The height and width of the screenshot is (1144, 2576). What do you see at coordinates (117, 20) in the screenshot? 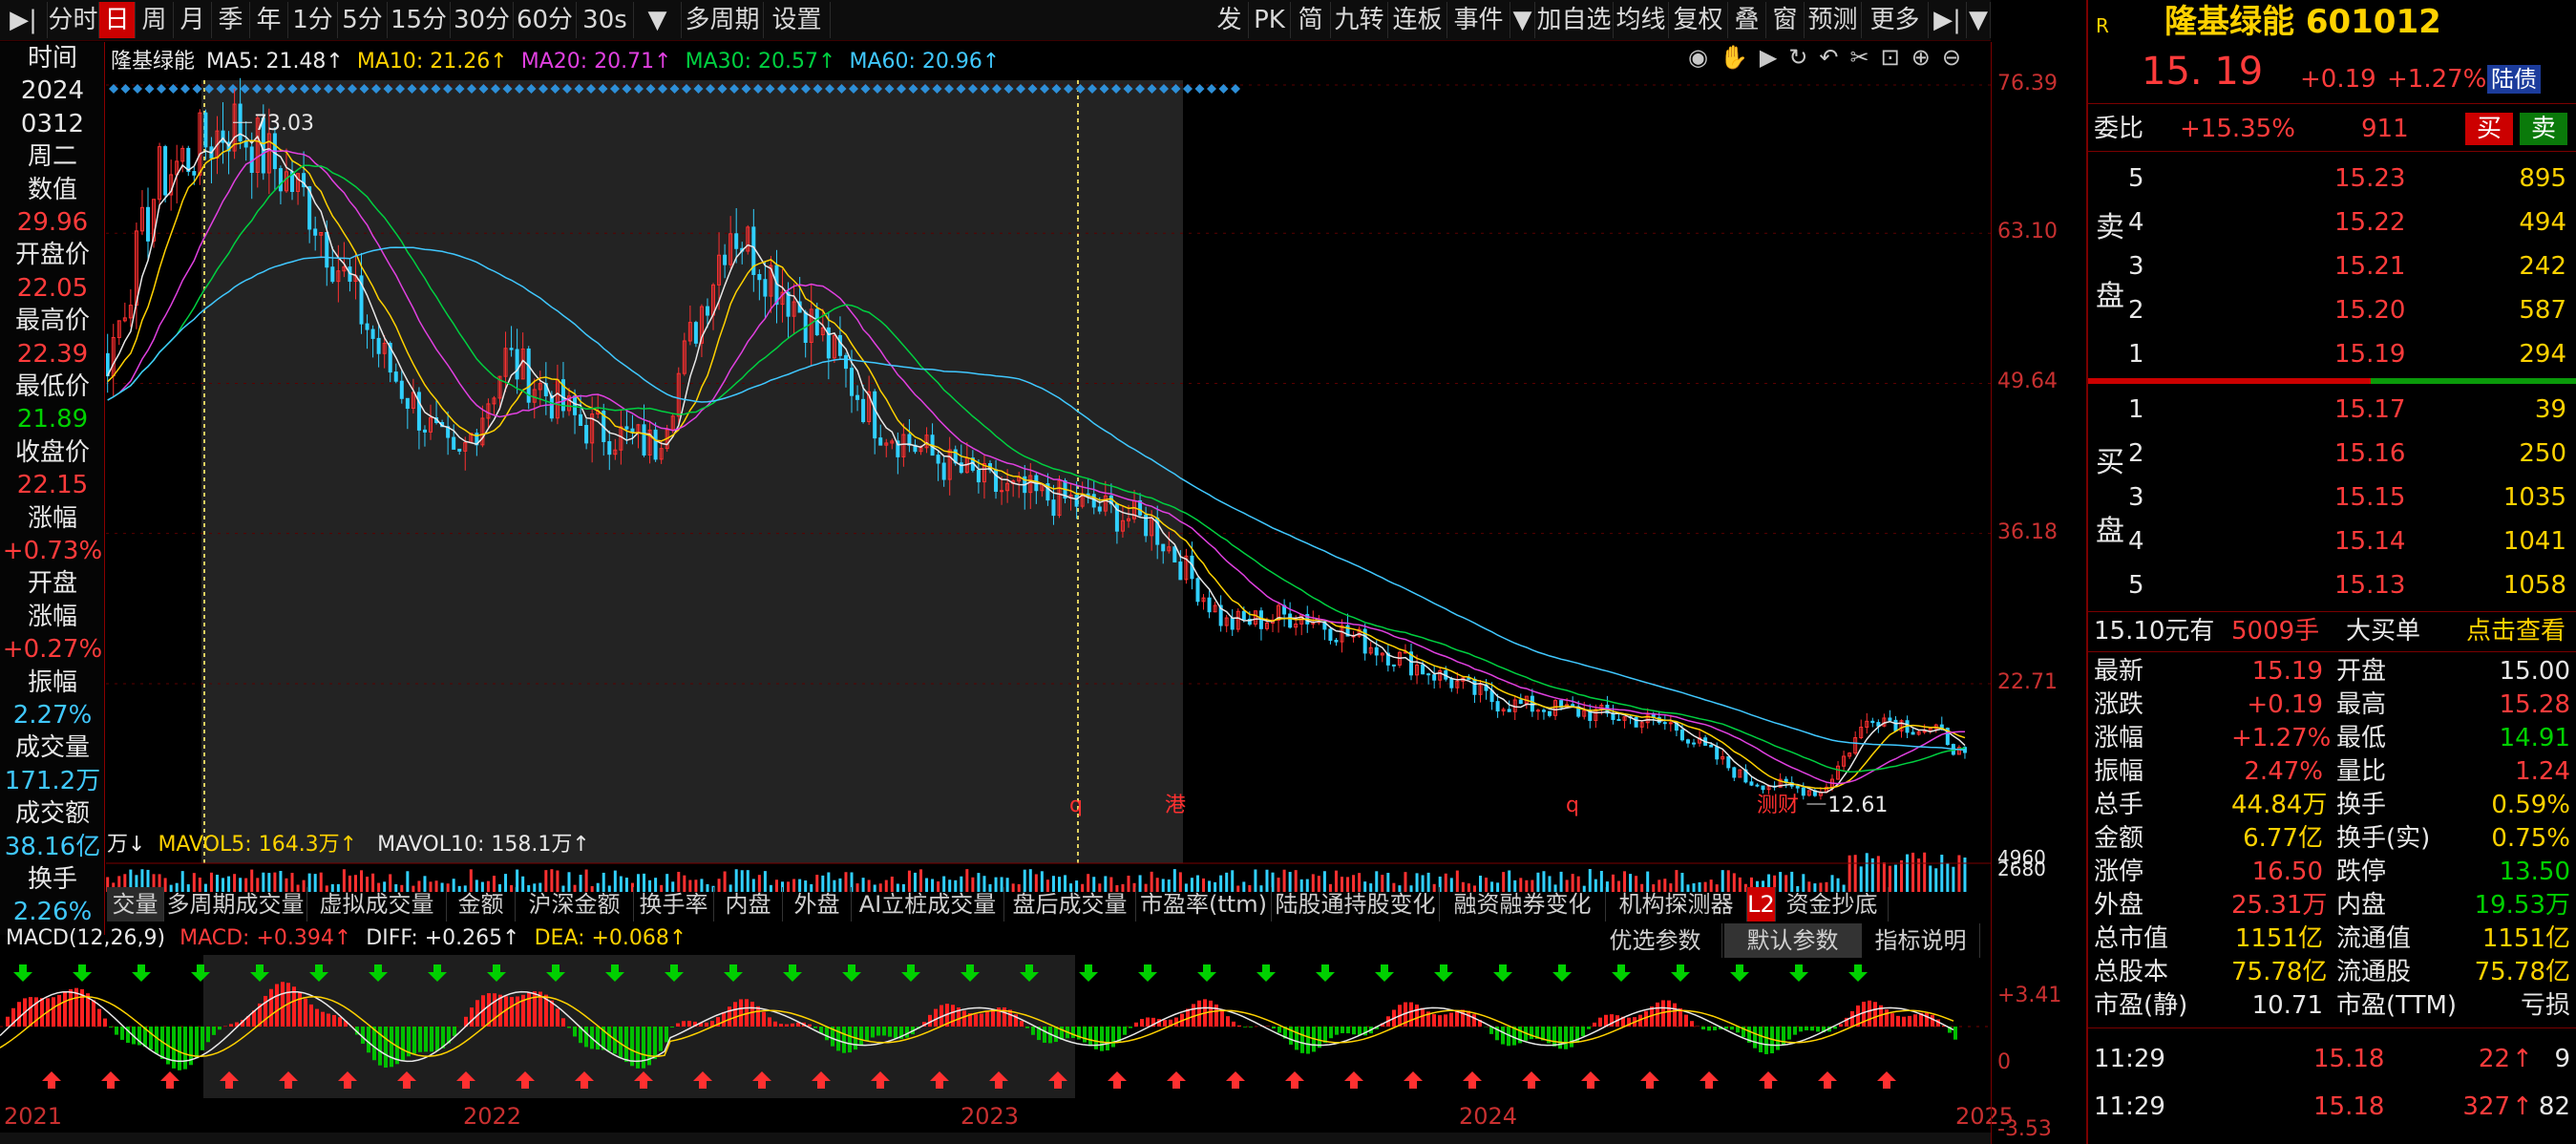
I see `toolbar-day: 日` at bounding box center [117, 20].